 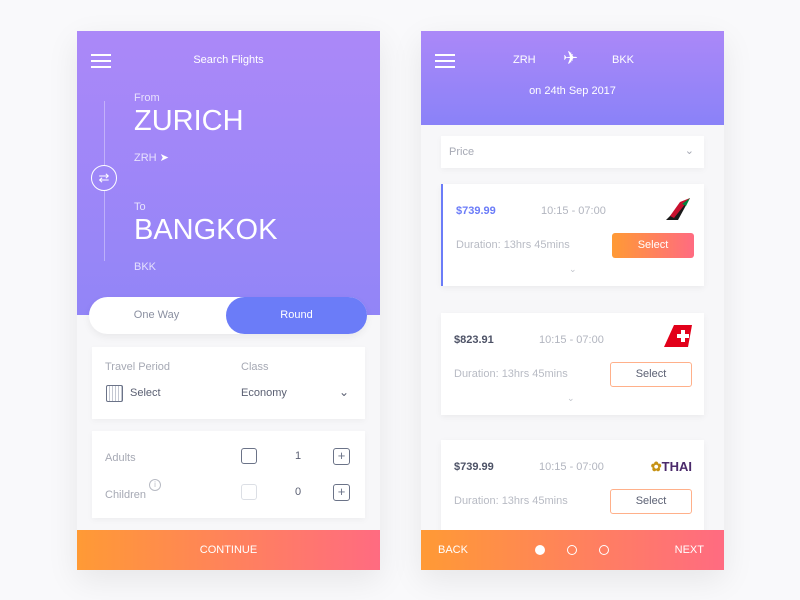 I want to click on emirates-logo, so click(x=678, y=211).